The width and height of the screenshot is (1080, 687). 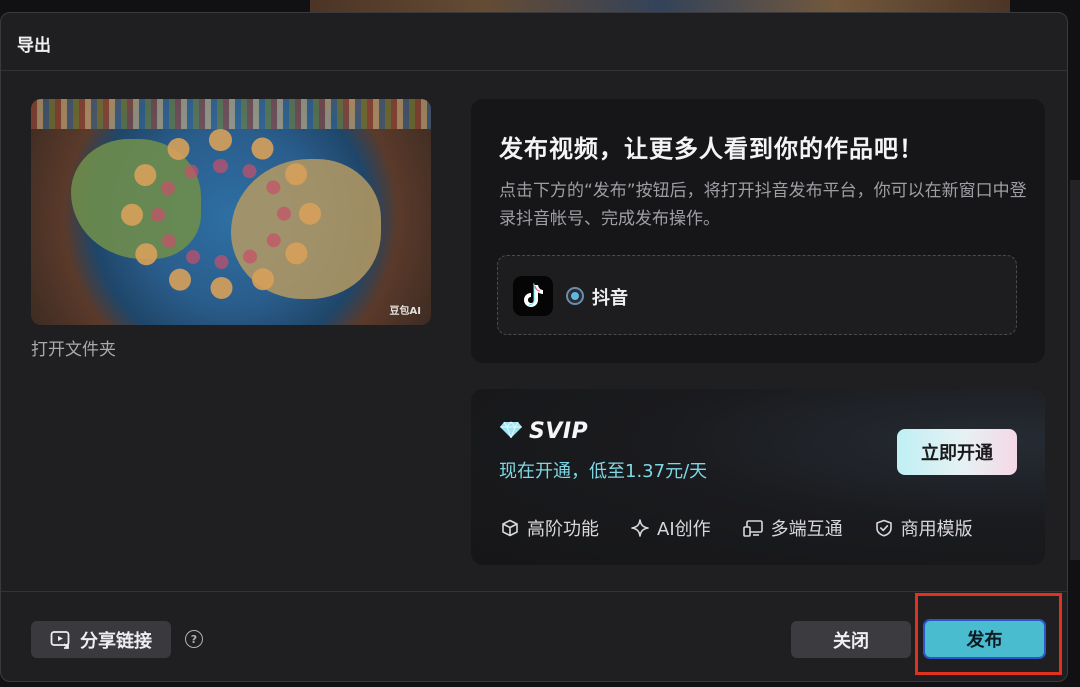 I want to click on sparkle-icon, so click(x=640, y=528).